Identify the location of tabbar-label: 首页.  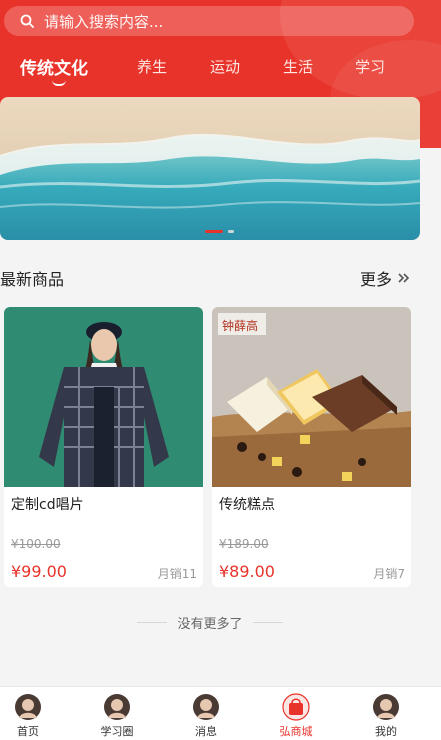
(28, 731).